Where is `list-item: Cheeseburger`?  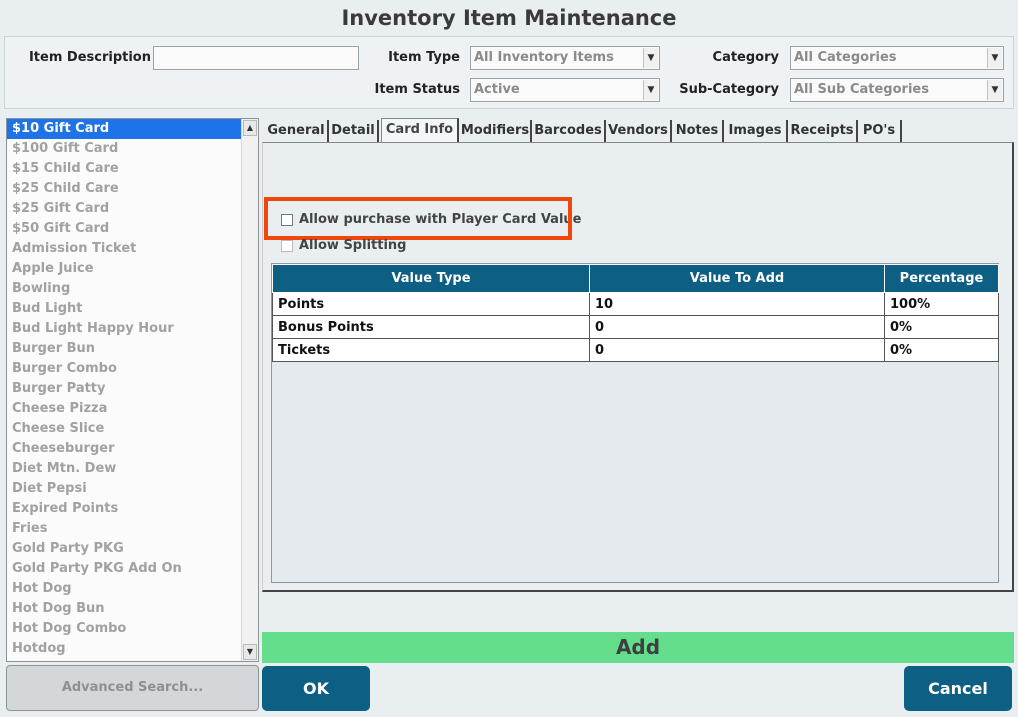 list-item: Cheeseburger is located at coordinates (125, 449).